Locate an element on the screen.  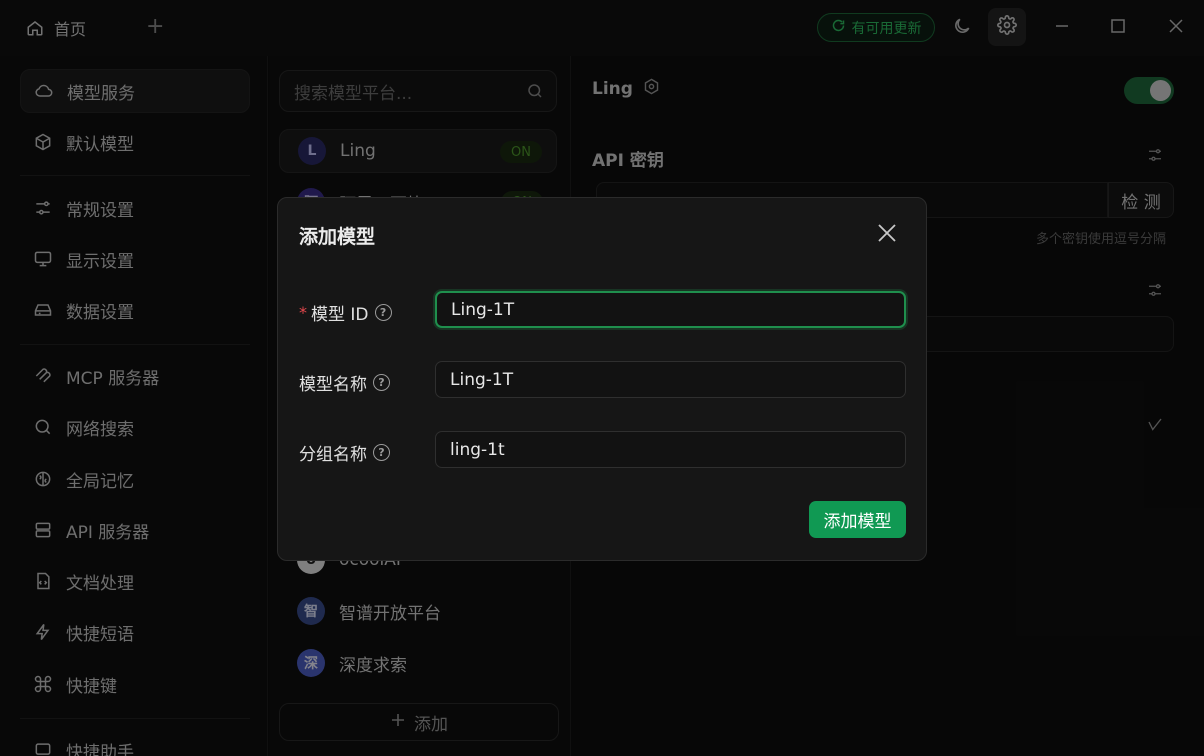
dialog-close-button is located at coordinates (888, 234).